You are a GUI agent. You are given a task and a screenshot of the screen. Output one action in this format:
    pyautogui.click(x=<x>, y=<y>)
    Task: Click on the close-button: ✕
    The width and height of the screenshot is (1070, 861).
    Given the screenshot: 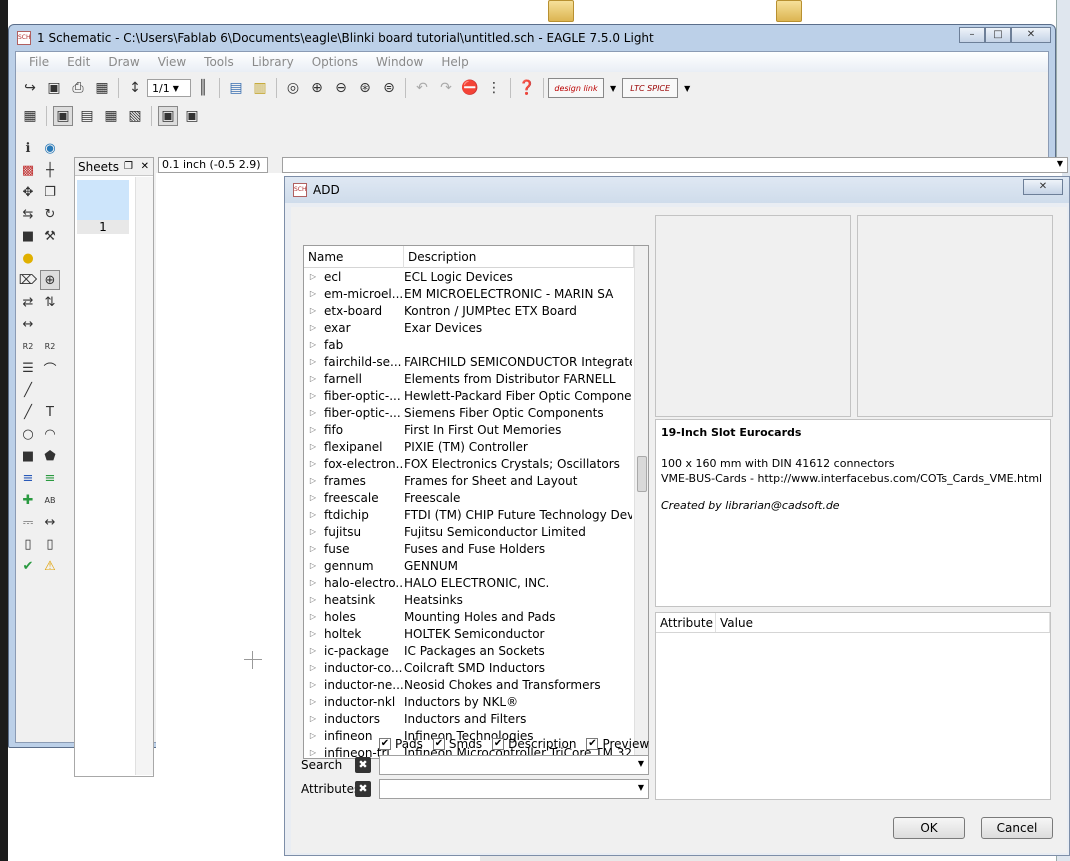 What is the action you would take?
    pyautogui.click(x=1031, y=35)
    